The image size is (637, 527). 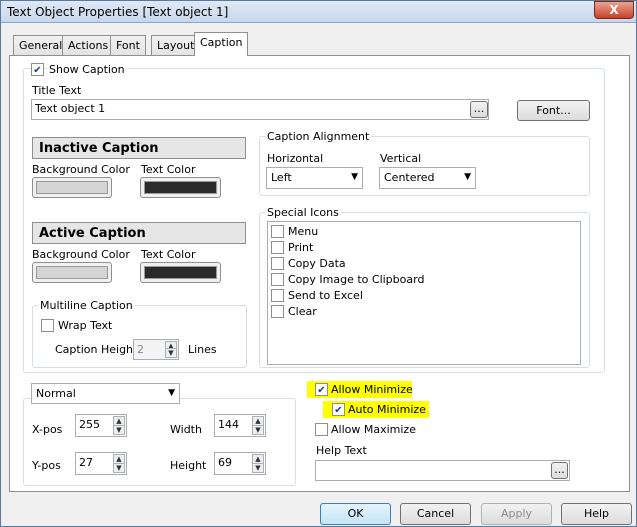 What do you see at coordinates (277, 311) in the screenshot?
I see `special-icon-clear-checkbox` at bounding box center [277, 311].